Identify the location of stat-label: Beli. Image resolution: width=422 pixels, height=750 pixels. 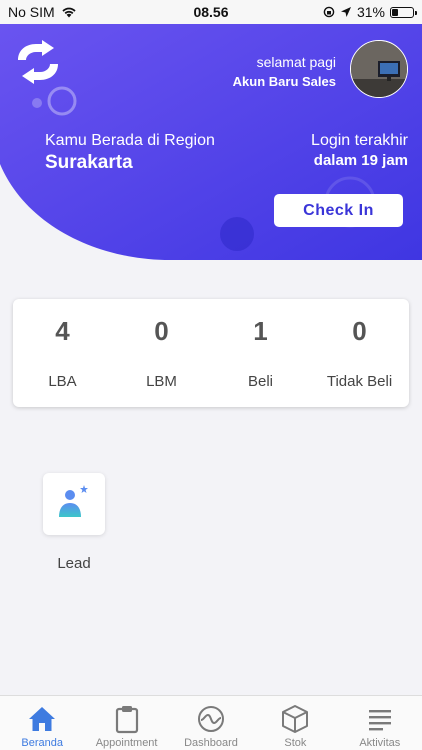
(260, 381).